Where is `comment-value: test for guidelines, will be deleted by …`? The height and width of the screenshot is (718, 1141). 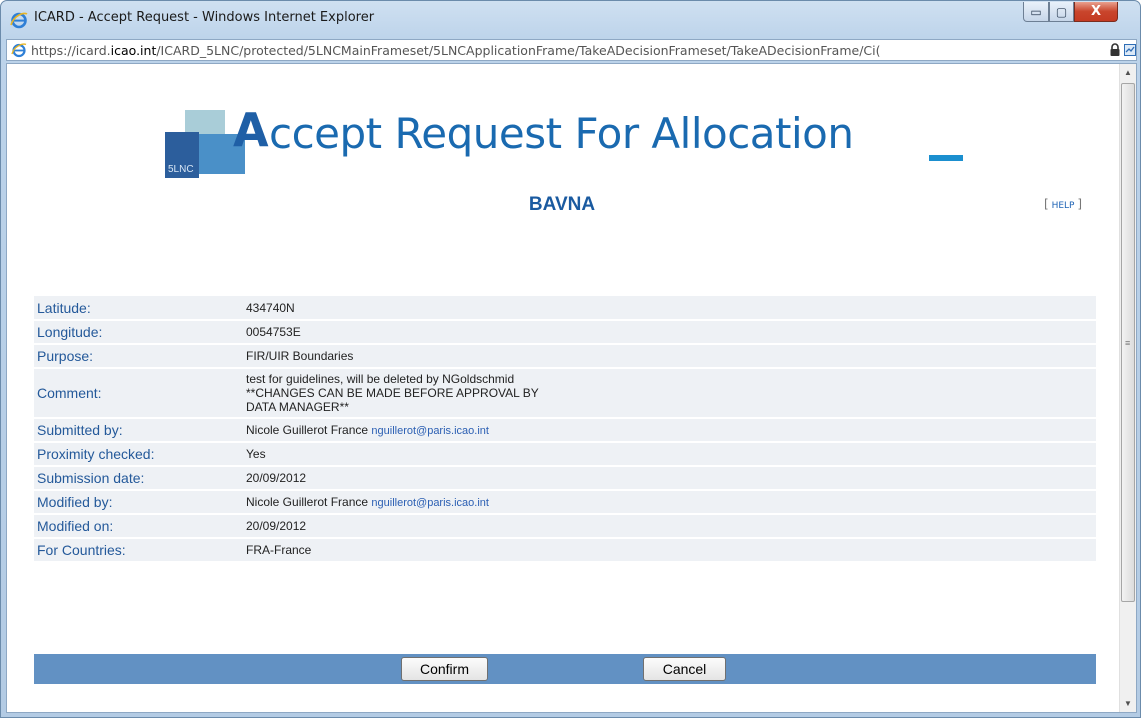
comment-value: test for guidelines, will be deleted by … is located at coordinates (671, 393).